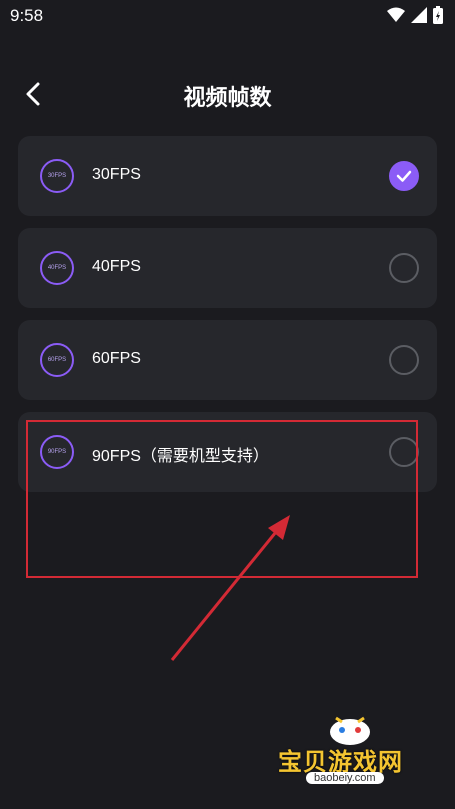 The width and height of the screenshot is (455, 809). I want to click on status-icons, so click(415, 15).